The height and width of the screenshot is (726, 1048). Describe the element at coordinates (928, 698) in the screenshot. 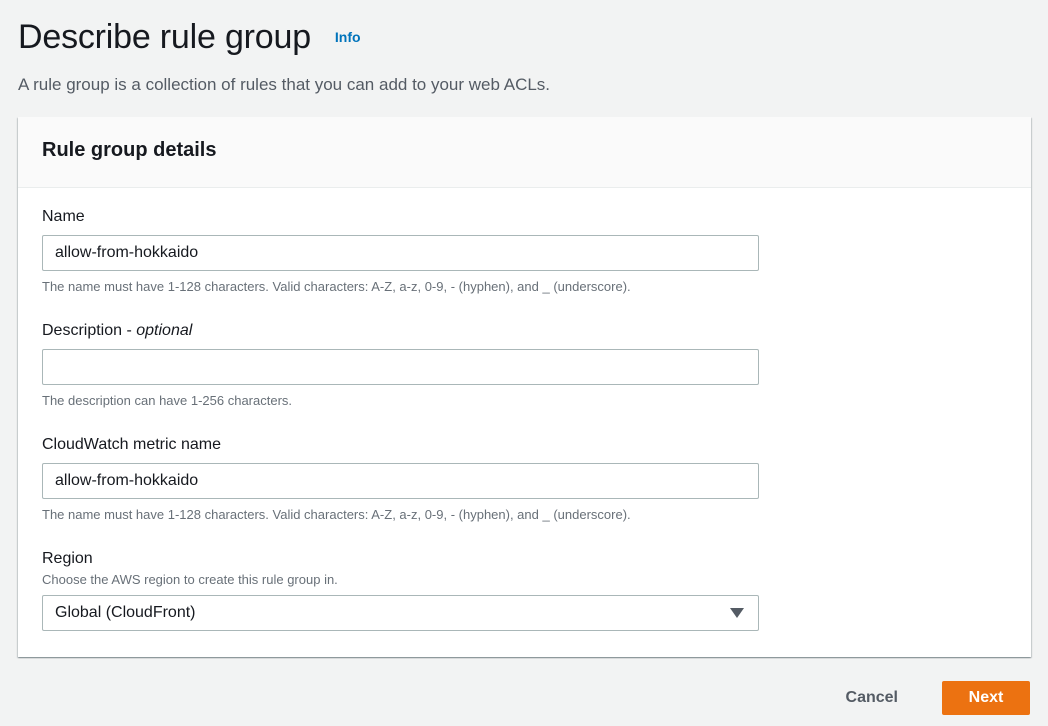

I see `form-actions: Cancel Next` at that location.